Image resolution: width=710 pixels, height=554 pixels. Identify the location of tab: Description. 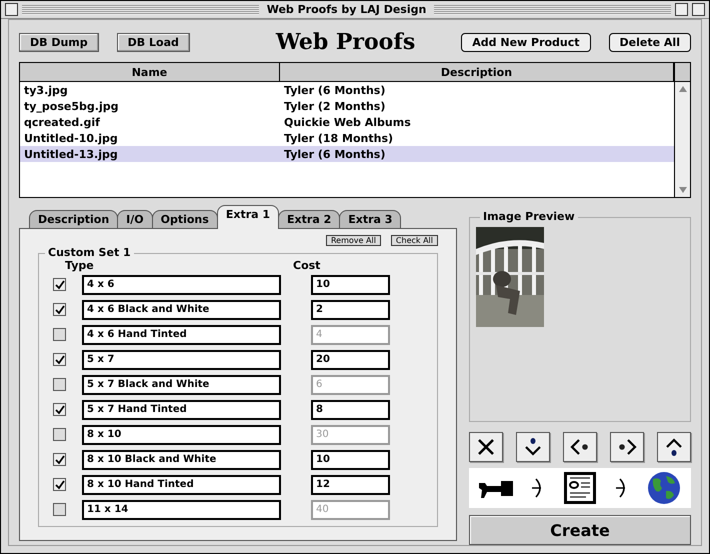
(73, 219).